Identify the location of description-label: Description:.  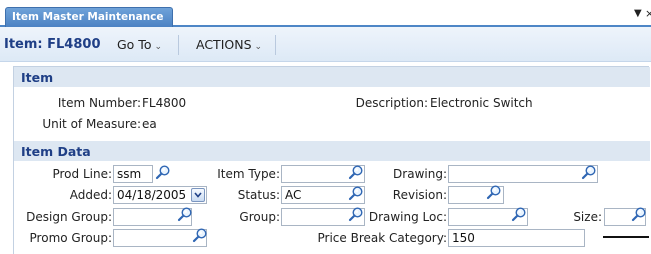
(391, 103).